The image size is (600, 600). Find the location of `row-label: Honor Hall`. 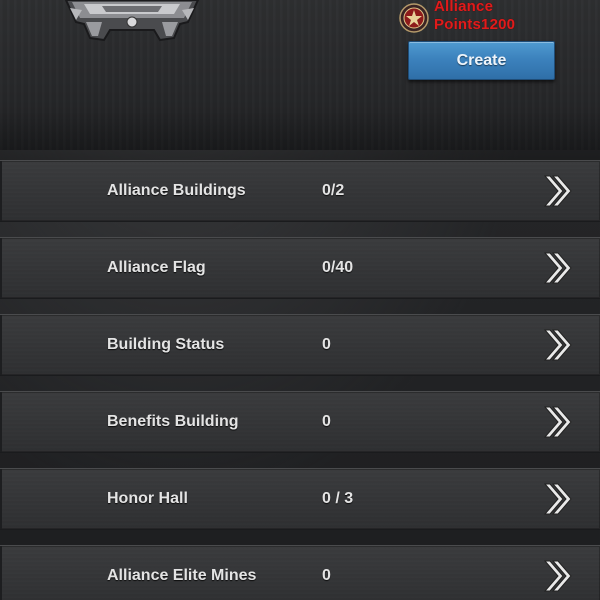

row-label: Honor Hall is located at coordinates (147, 498).